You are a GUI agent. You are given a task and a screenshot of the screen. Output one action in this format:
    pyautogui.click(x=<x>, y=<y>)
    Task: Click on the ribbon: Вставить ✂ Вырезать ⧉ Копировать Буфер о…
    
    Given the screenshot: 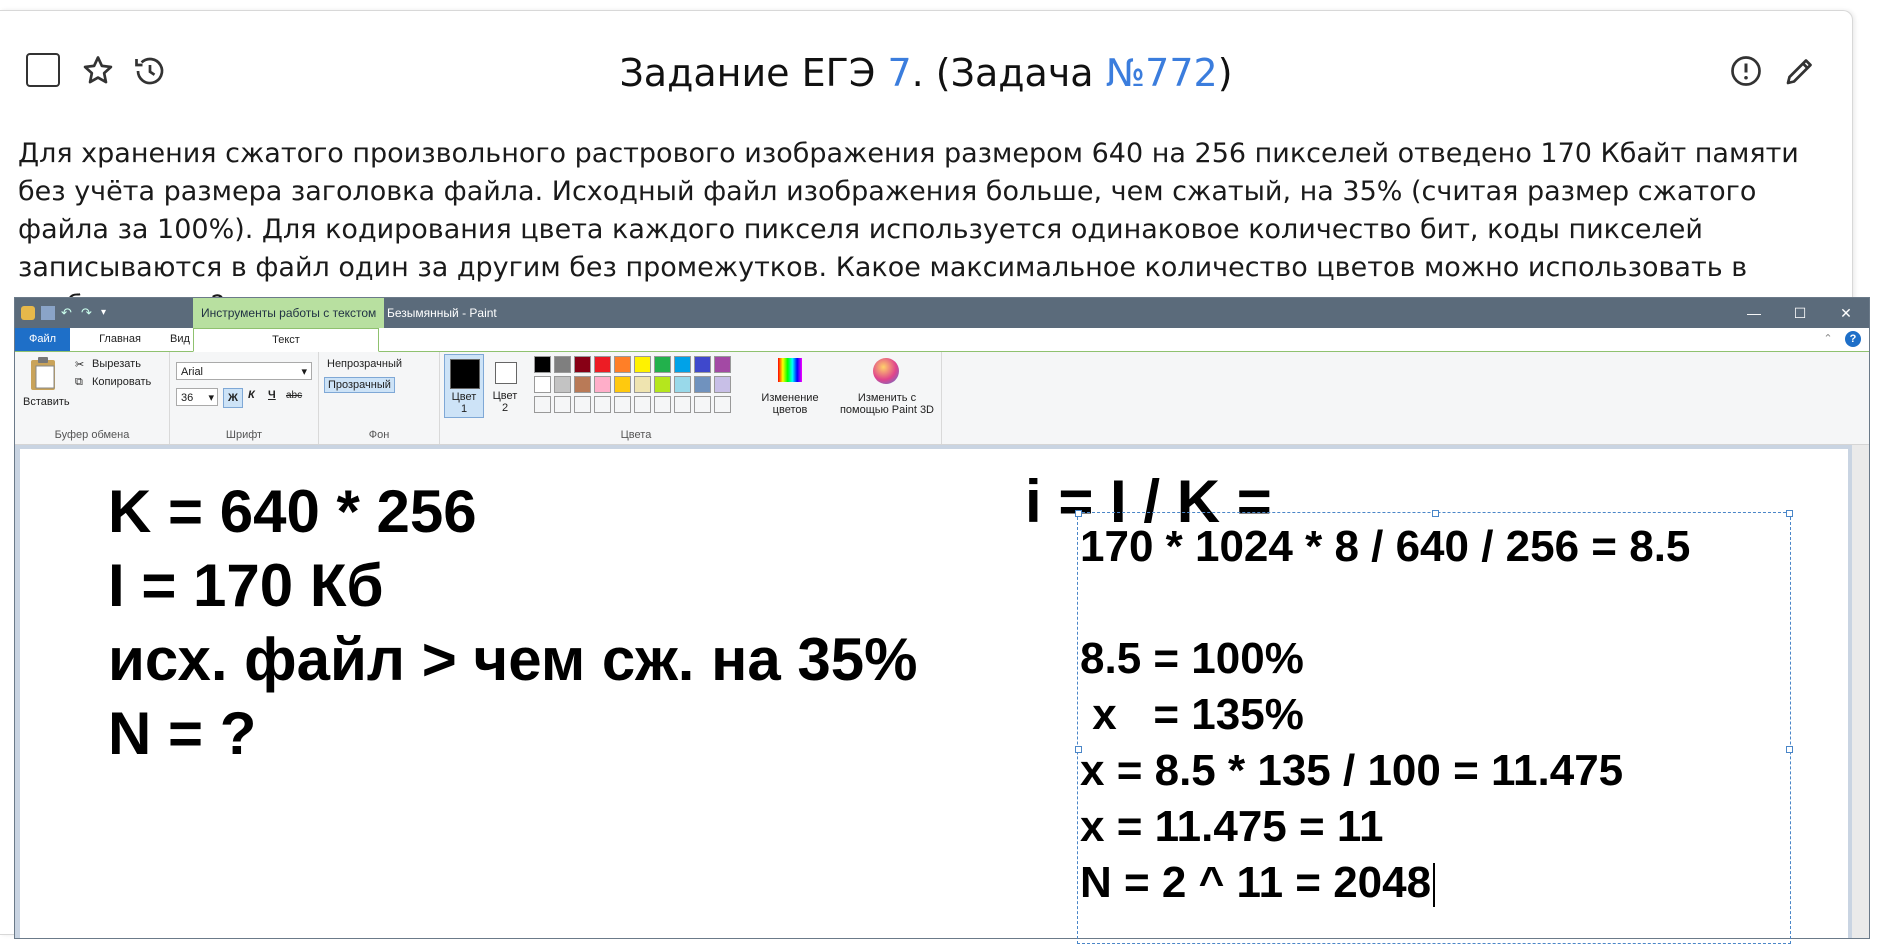 What is the action you would take?
    pyautogui.click(x=942, y=398)
    